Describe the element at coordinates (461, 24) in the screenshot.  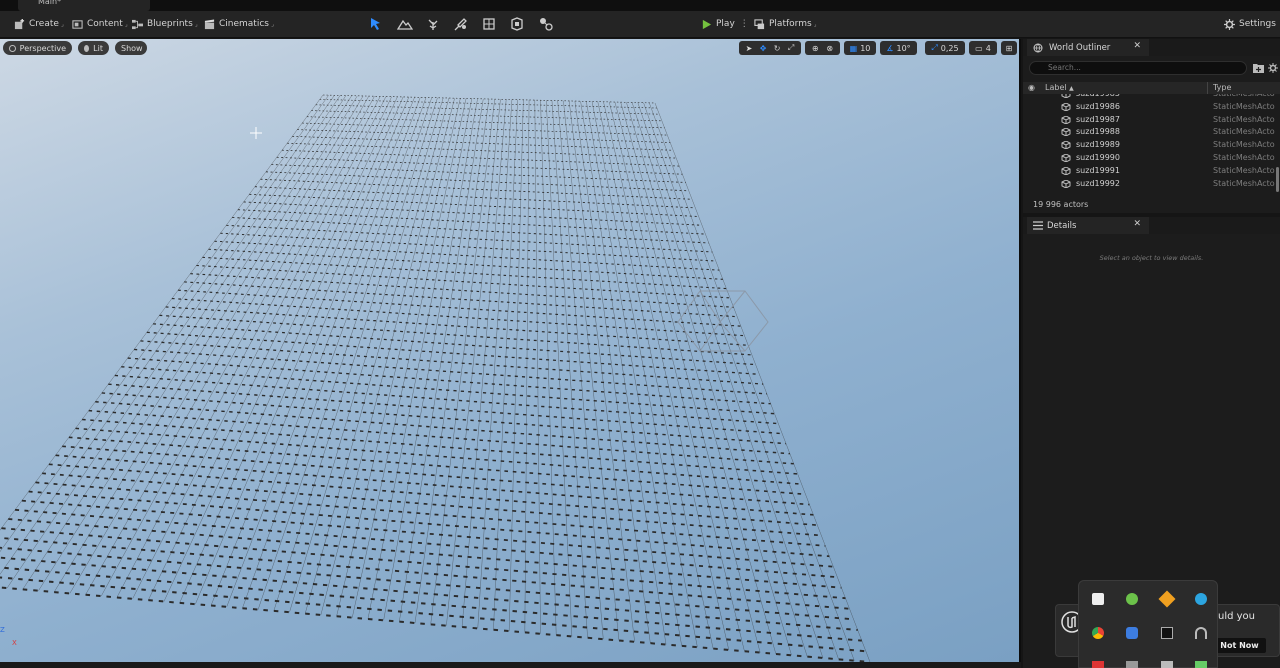
I see `mesh-paint-icon` at that location.